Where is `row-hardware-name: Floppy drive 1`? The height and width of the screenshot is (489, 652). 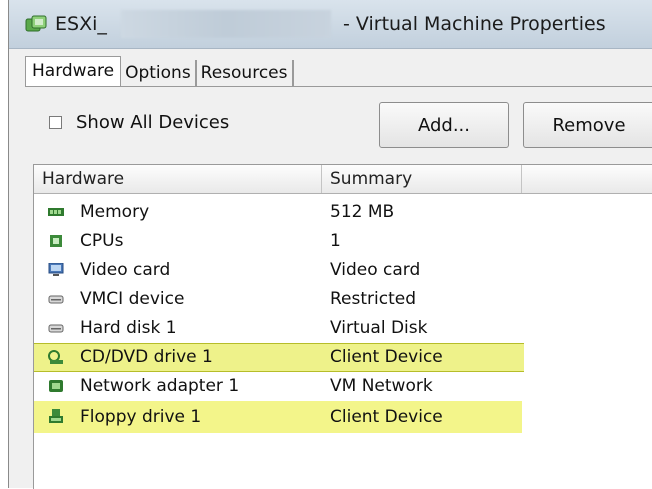
row-hardware-name: Floppy drive 1 is located at coordinates (141, 417).